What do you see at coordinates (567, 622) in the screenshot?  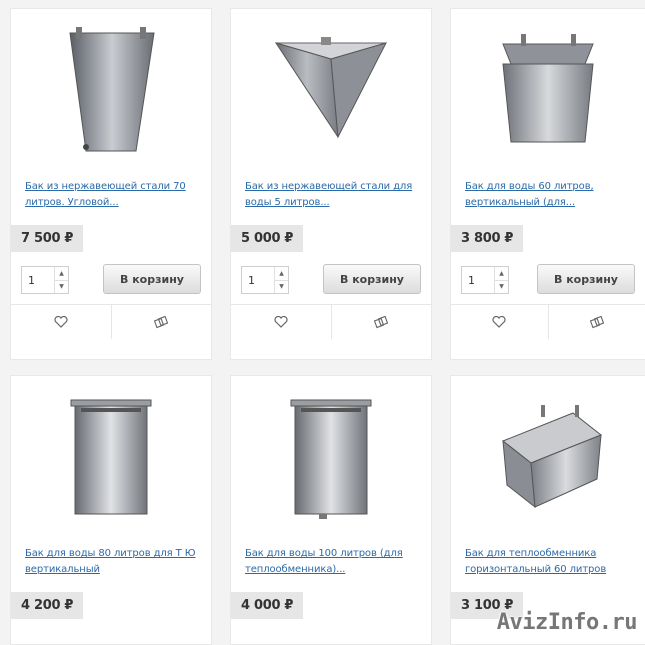 I see `watermark: AvizInfo.ru` at bounding box center [567, 622].